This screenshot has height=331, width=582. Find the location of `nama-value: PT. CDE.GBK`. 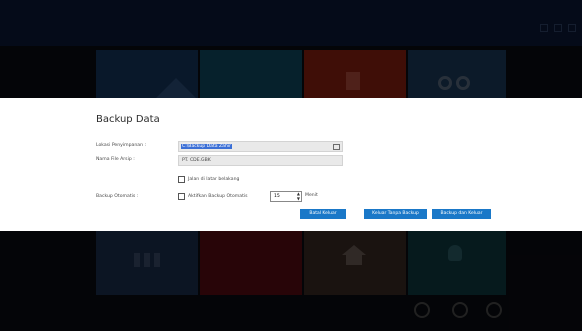

nama-value: PT. CDE.GBK is located at coordinates (196, 160).